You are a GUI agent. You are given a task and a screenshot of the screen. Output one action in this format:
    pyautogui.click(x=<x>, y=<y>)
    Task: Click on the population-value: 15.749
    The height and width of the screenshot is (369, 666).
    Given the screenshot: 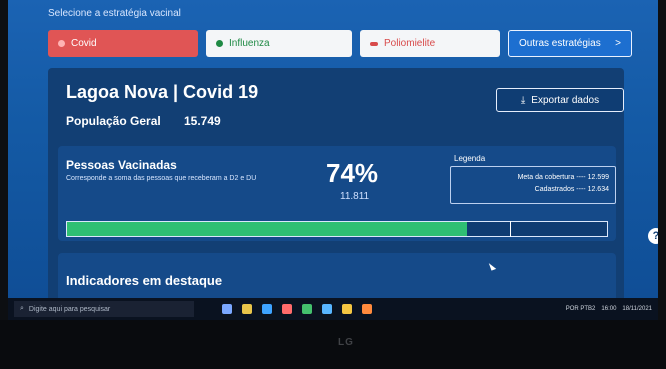 What is the action you would take?
    pyautogui.click(x=202, y=121)
    